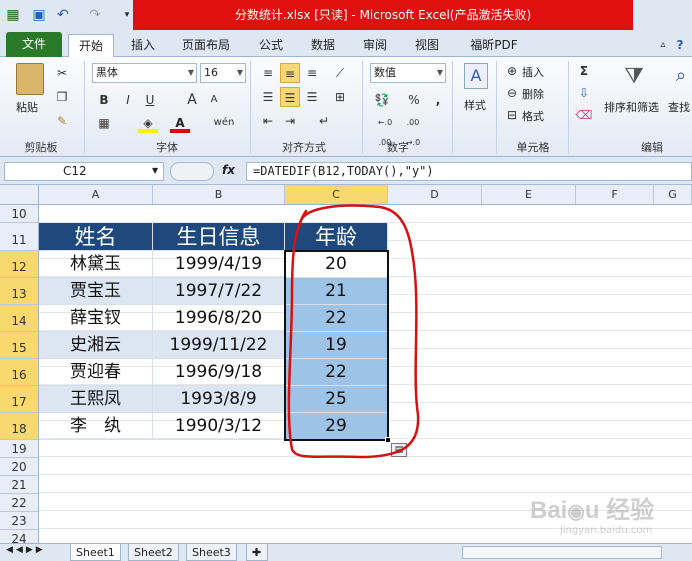 The image size is (692, 561). I want to click on sort-filter-button: 排序和筛选, so click(631, 107).